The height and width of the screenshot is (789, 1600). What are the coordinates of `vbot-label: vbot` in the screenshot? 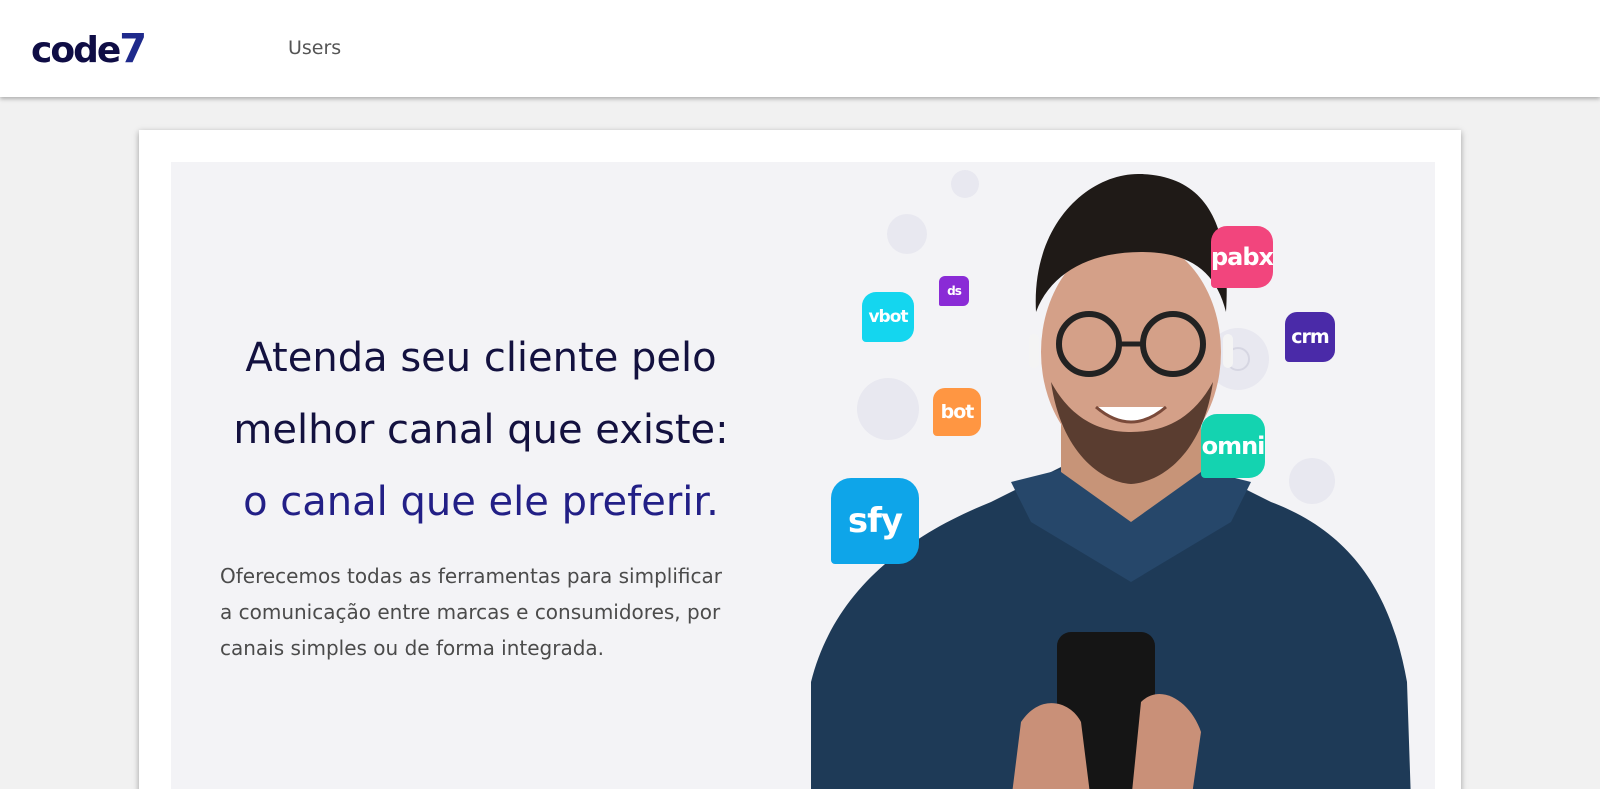 It's located at (888, 317).